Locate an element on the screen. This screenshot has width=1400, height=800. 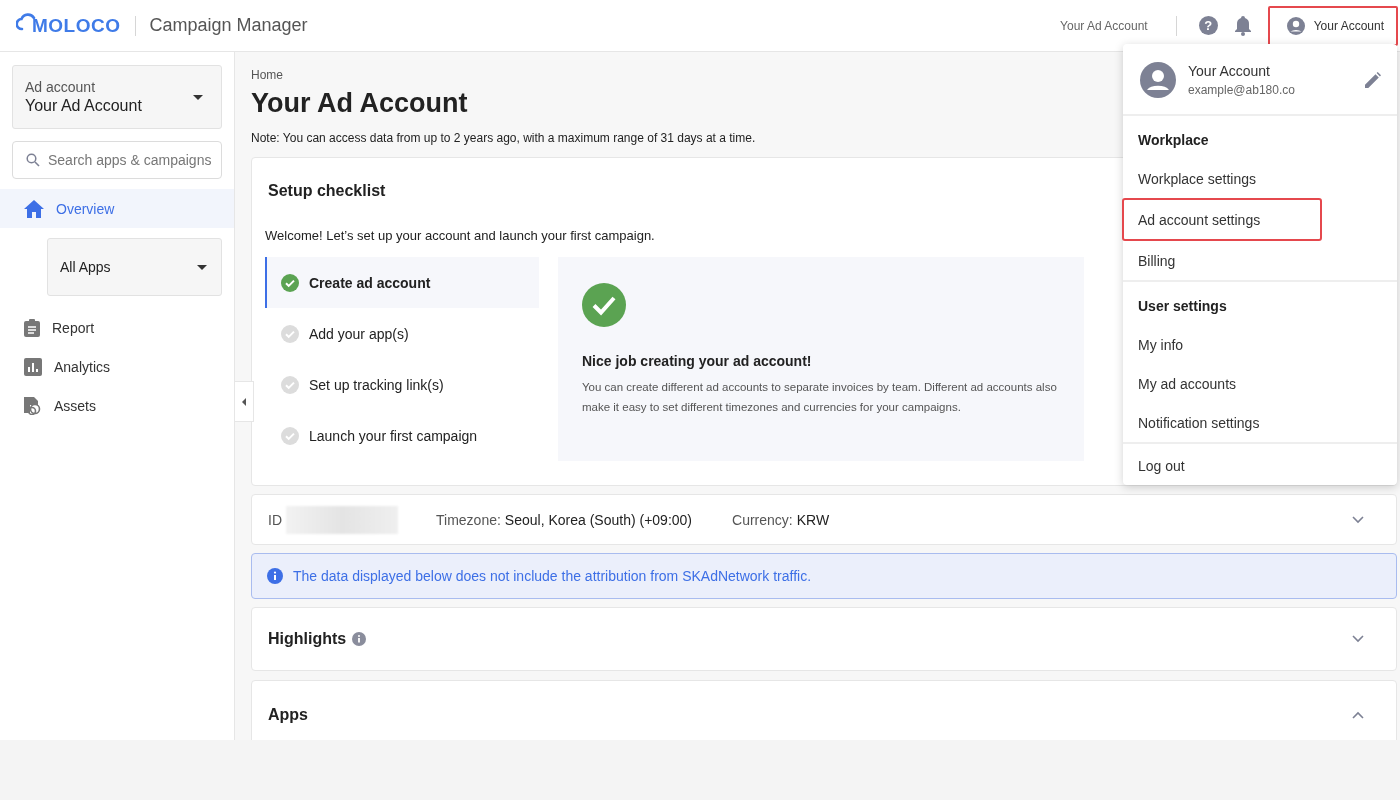
account-button: Your Account is located at coordinates (1332, 25).